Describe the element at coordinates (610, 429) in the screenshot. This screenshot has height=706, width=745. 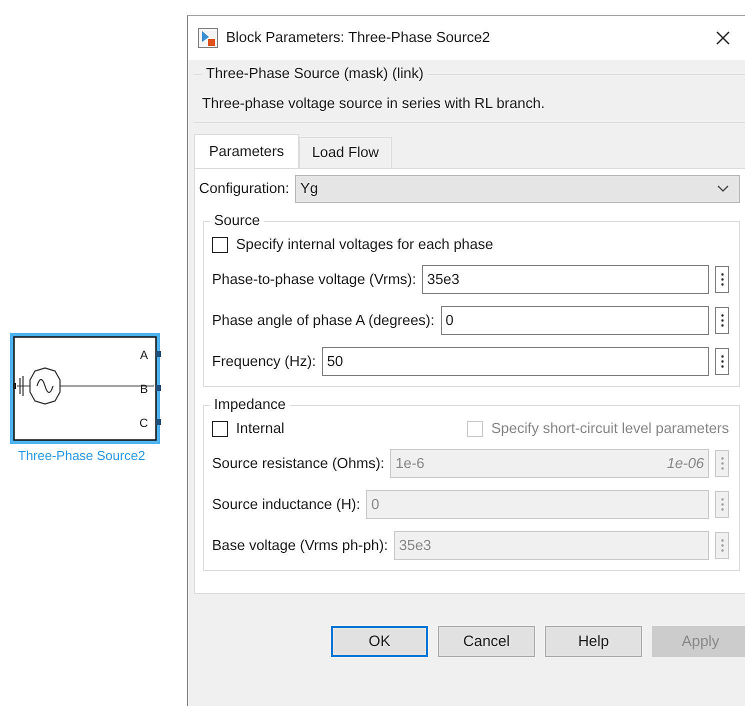
I see `checkbox-label: Specify short-circuit level parameters` at that location.